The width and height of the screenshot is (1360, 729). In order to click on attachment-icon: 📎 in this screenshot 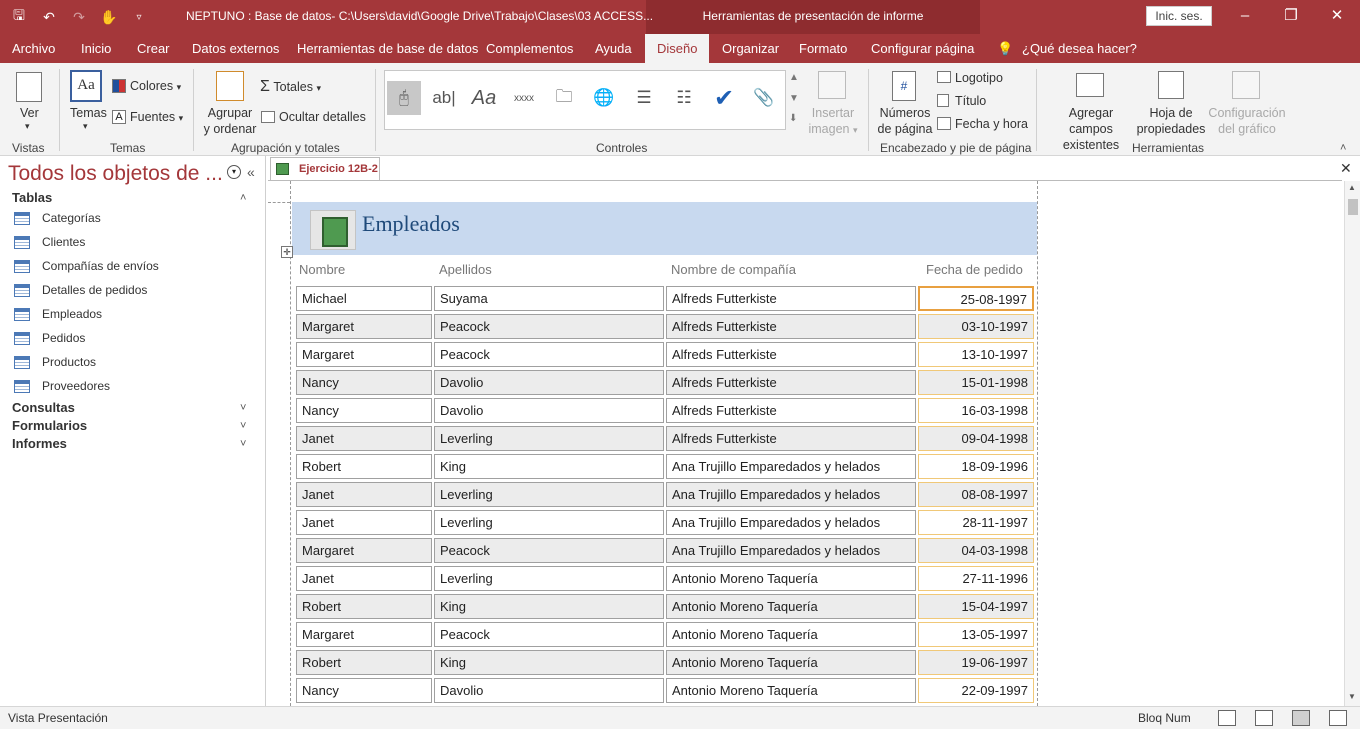, I will do `click(764, 98)`.